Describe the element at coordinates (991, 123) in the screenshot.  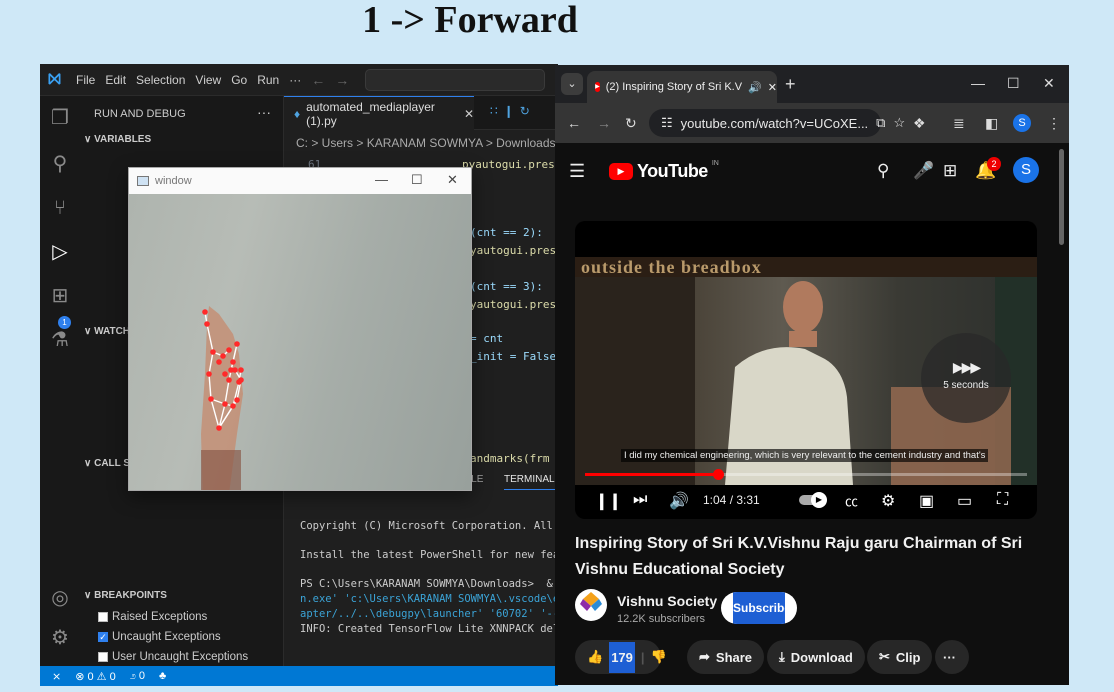
I see `side-panel-icon: ◧` at that location.